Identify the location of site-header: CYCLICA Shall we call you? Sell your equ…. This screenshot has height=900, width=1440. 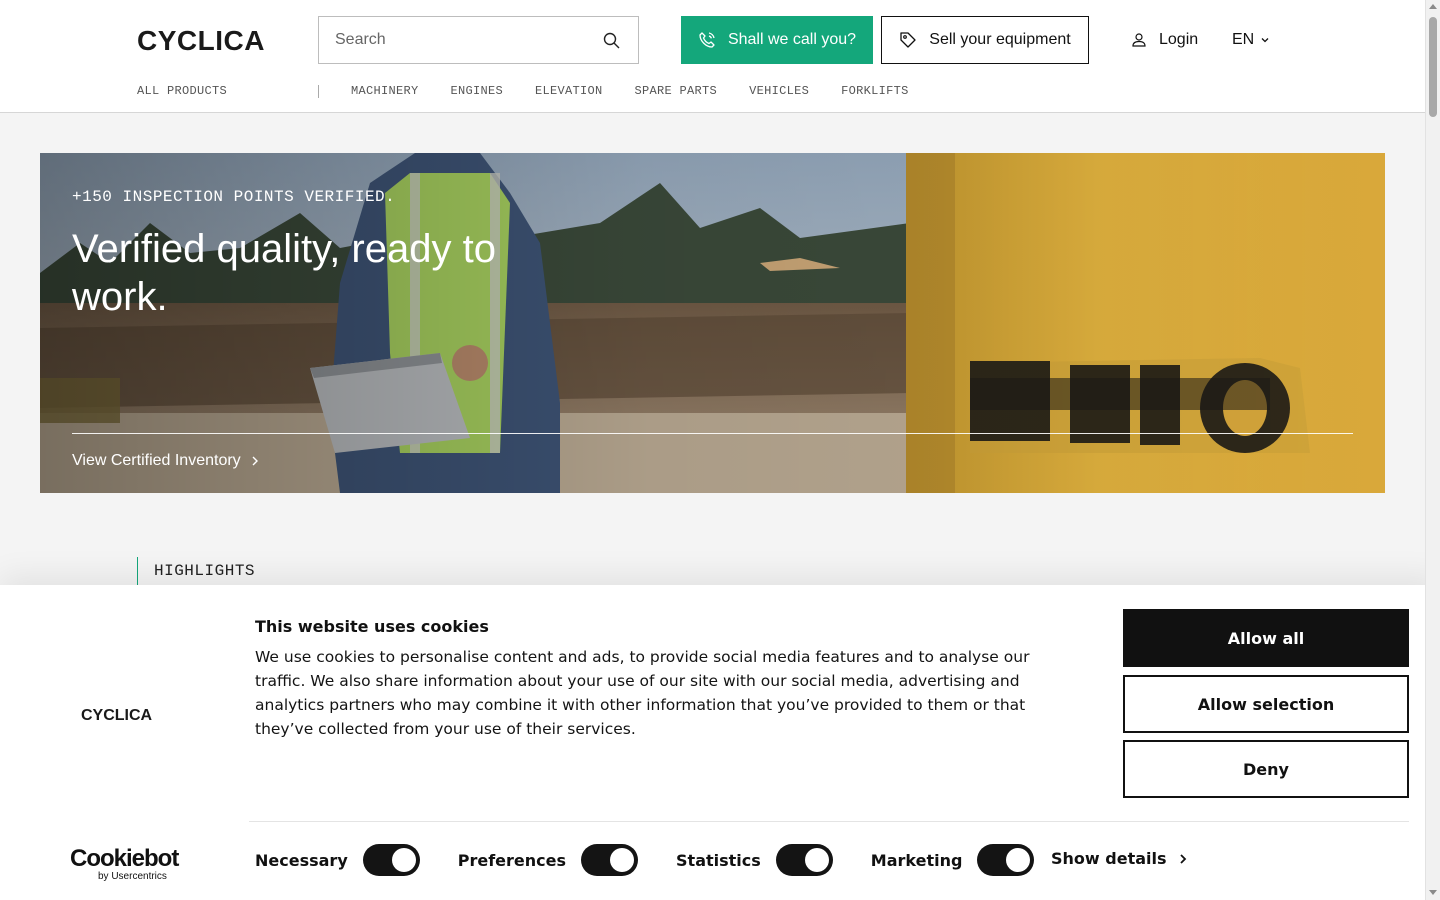
(712, 56).